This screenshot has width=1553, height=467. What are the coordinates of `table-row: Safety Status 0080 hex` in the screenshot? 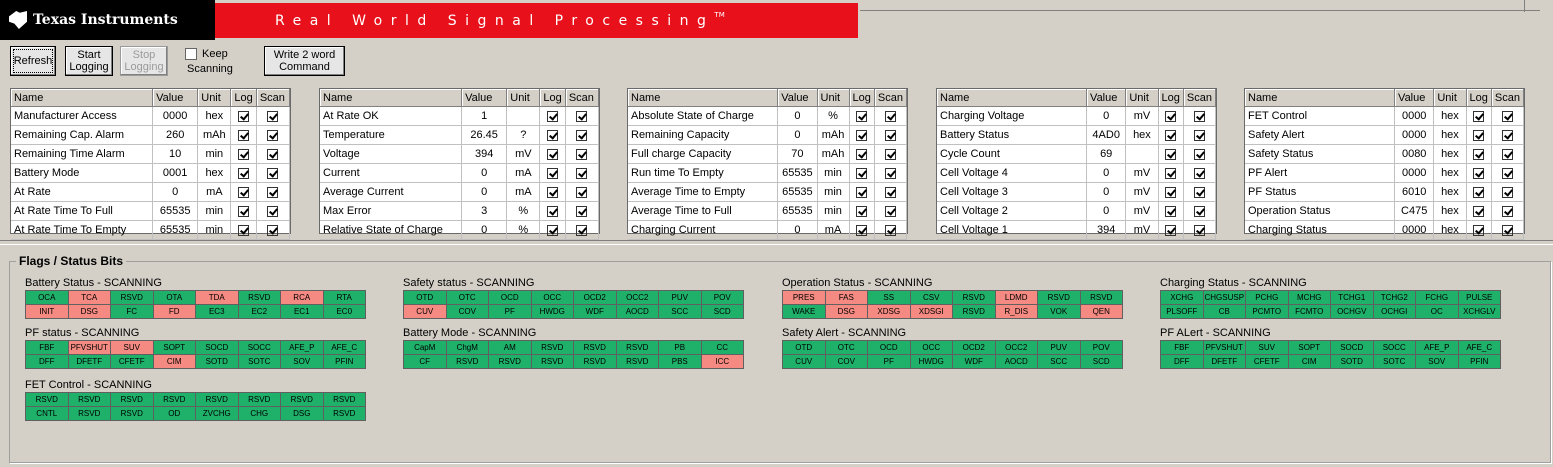 It's located at (1385, 154).